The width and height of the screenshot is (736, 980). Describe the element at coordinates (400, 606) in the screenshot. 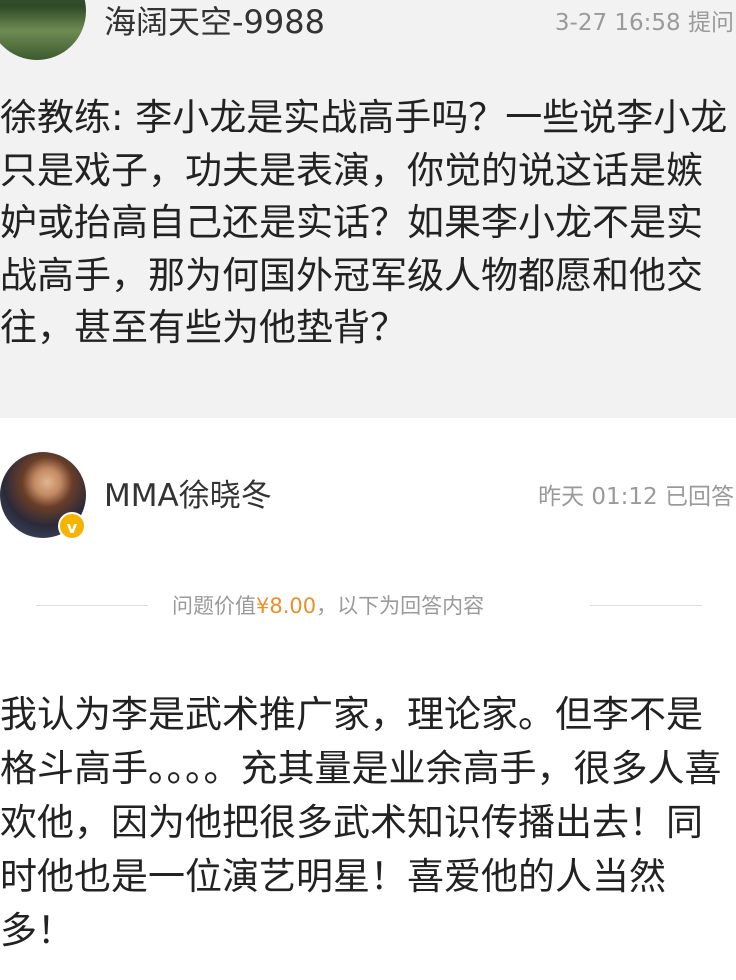

I see `price-suffix: ，以下为回答内容` at that location.